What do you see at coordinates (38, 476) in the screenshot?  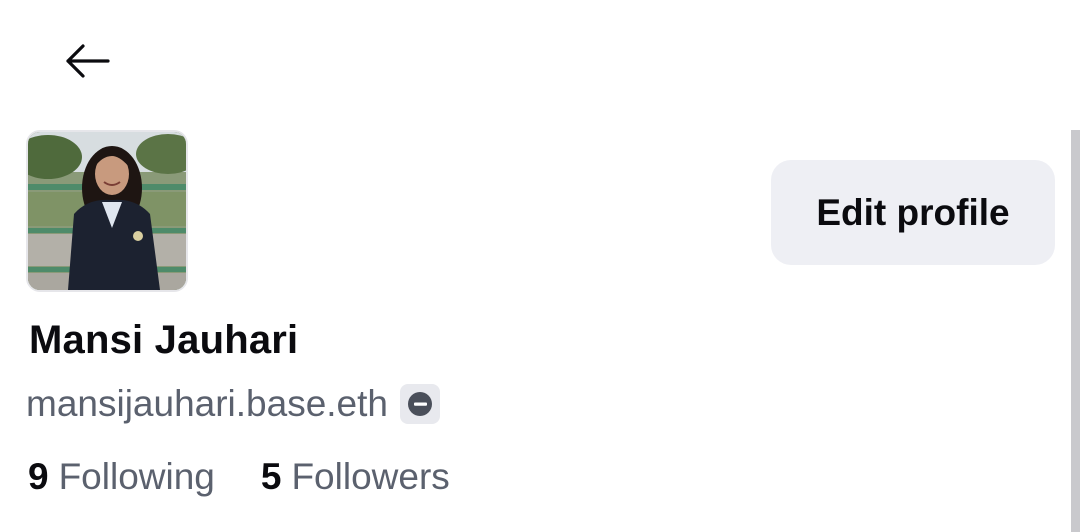 I see `following-count: 9` at bounding box center [38, 476].